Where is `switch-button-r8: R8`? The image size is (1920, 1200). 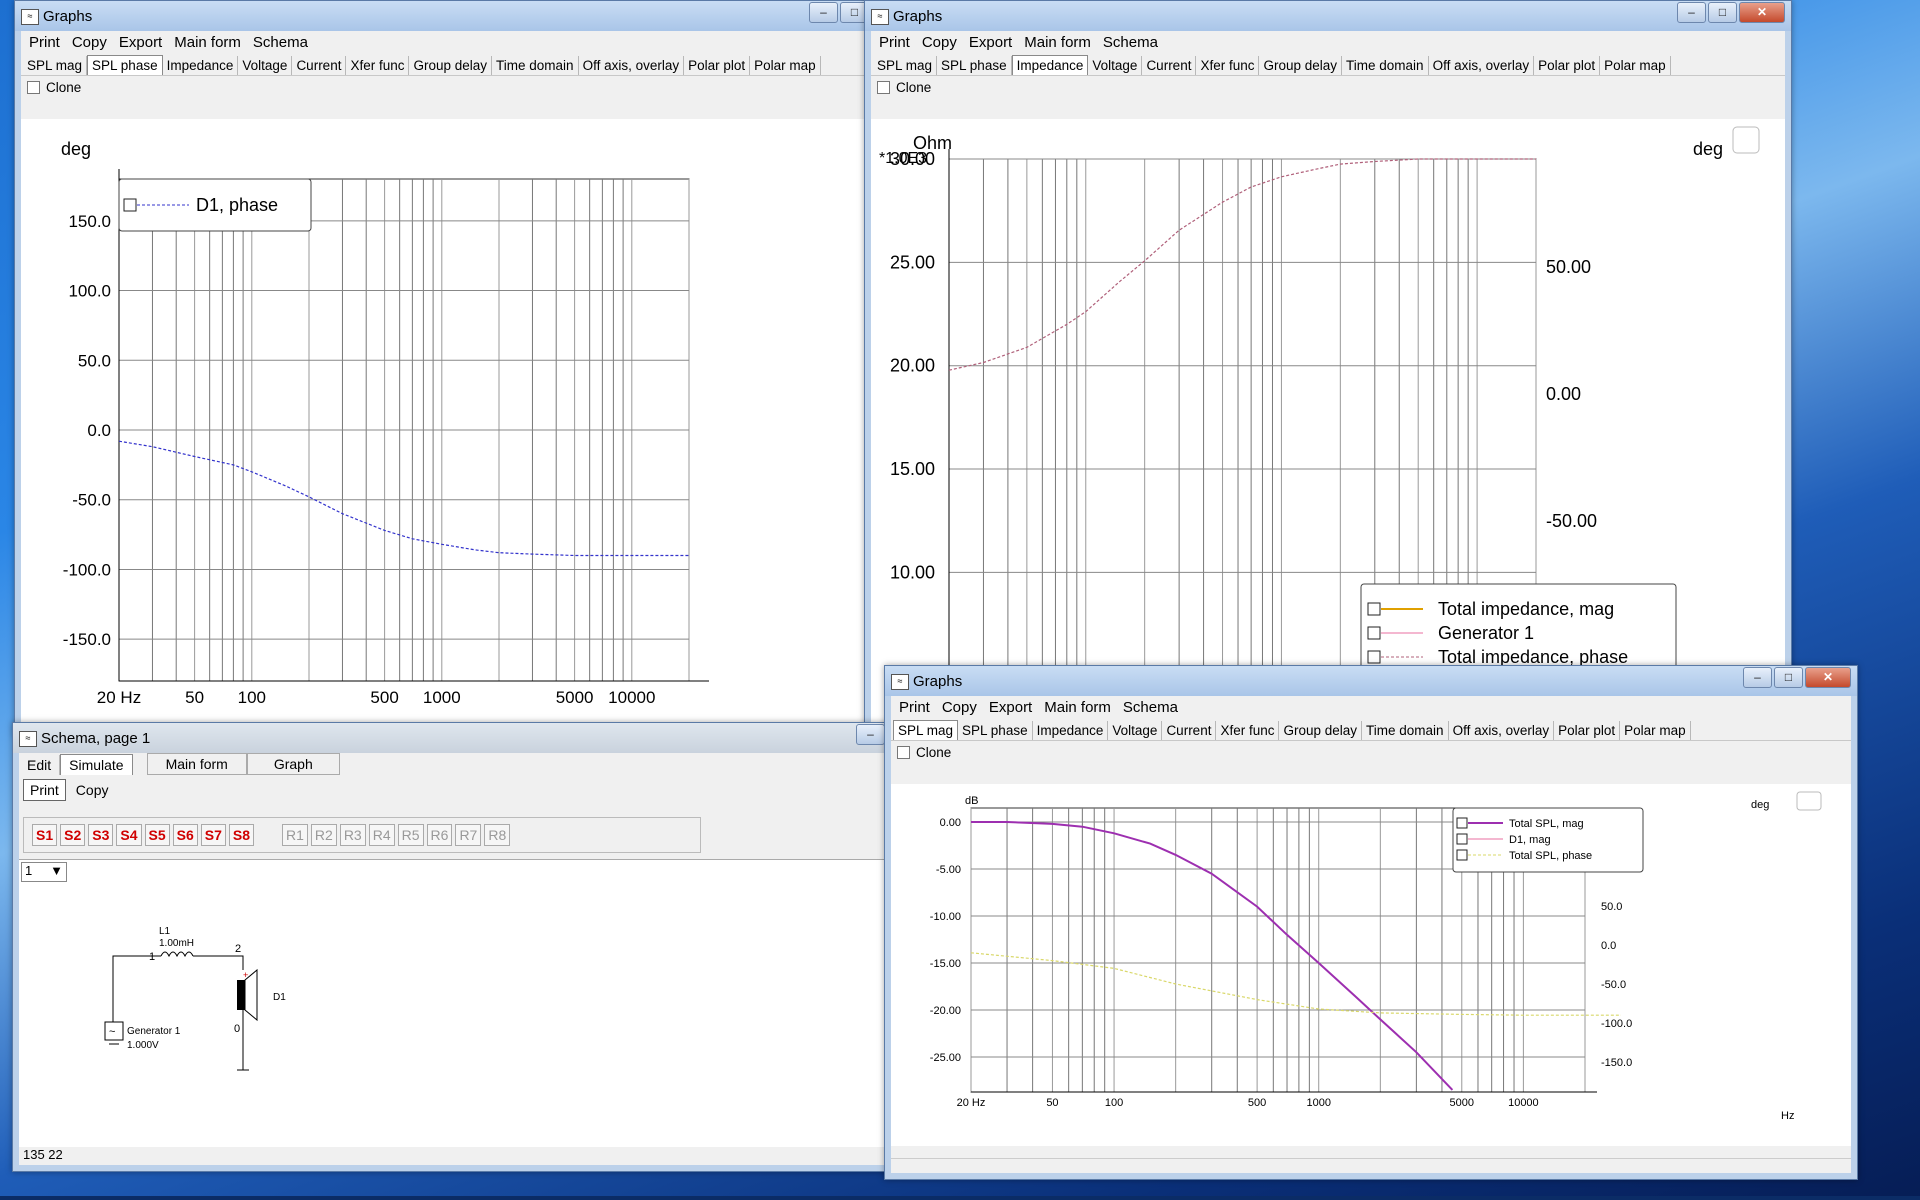 switch-button-r8: R8 is located at coordinates (497, 835).